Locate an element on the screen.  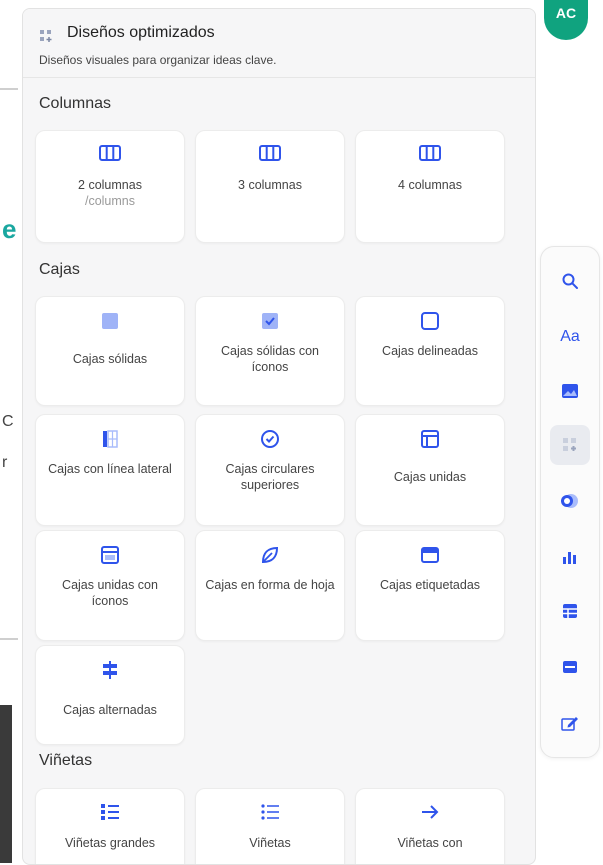
background-dark-bar is located at coordinates (6, 784).